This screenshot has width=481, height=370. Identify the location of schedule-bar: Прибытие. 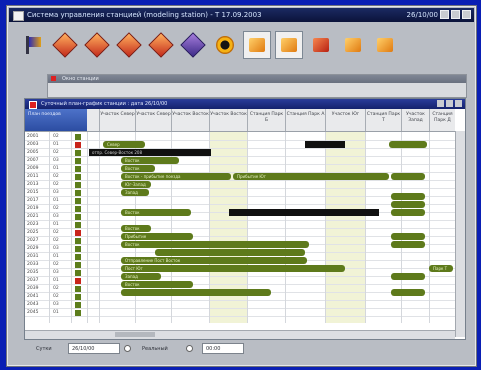
(157, 236).